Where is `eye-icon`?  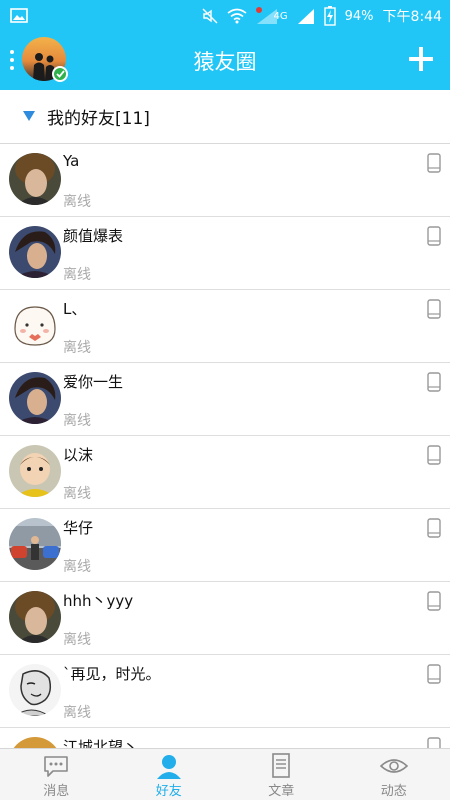
eye-icon is located at coordinates (393, 766).